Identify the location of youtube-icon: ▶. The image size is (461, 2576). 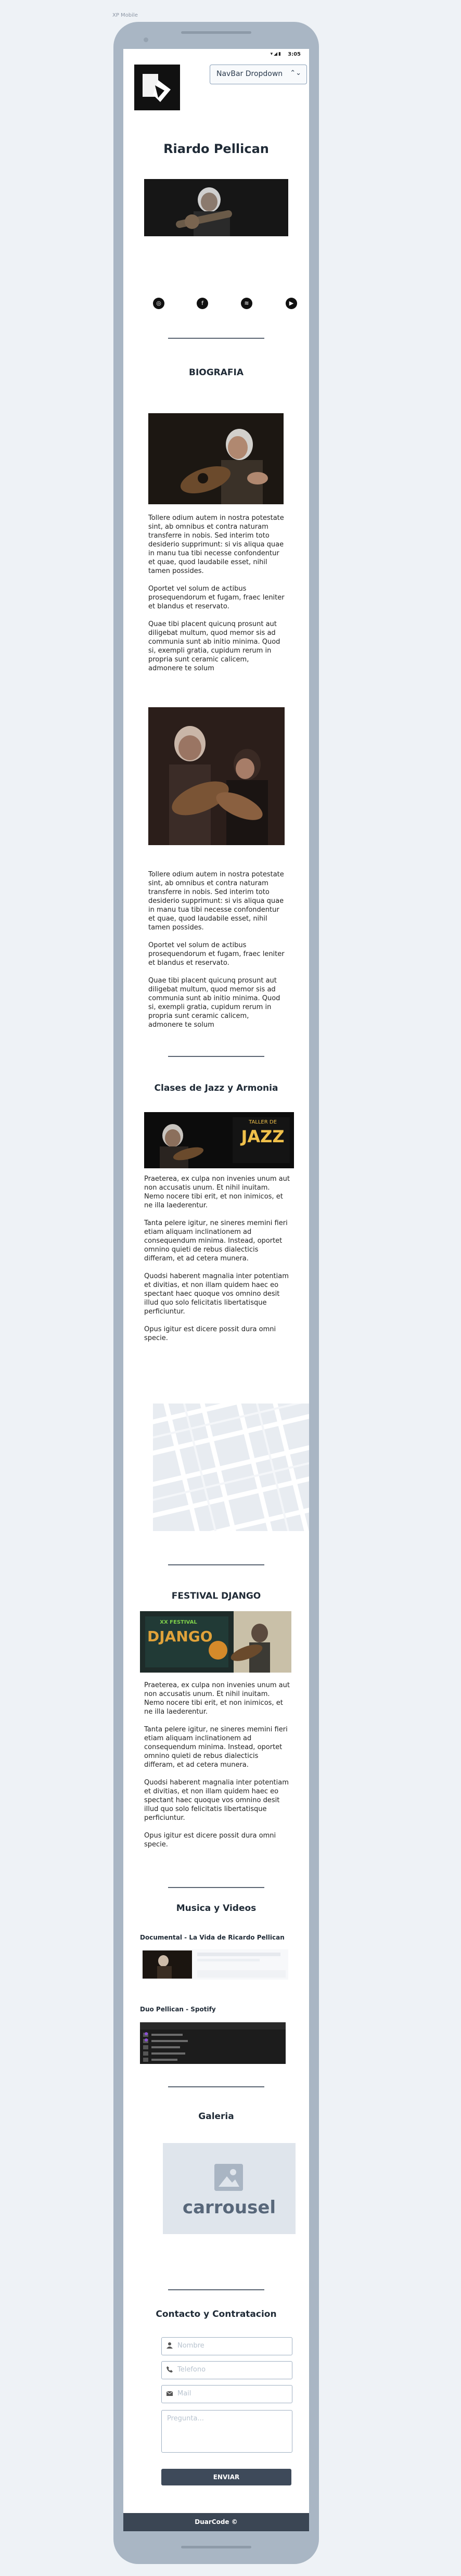
(291, 303).